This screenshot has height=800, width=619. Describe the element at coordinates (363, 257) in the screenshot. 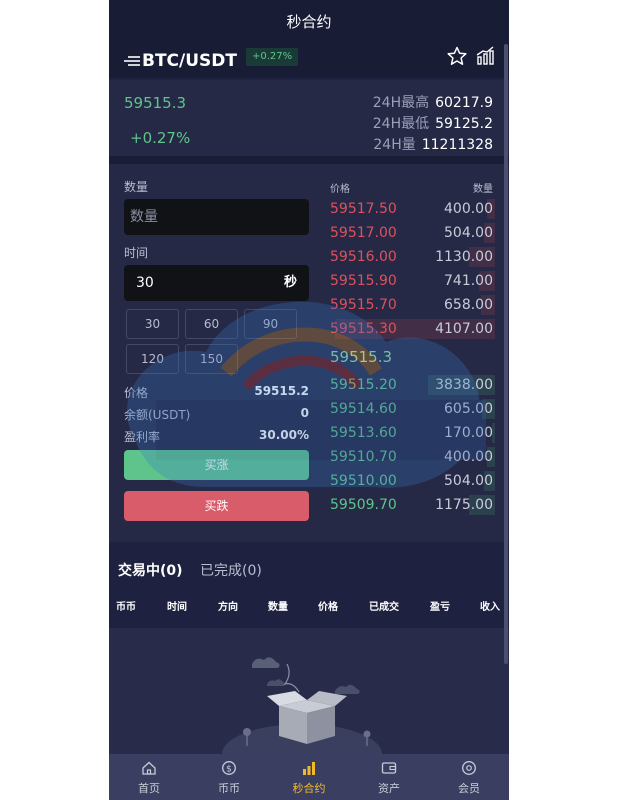

I see `ask-price: 59516.00` at that location.